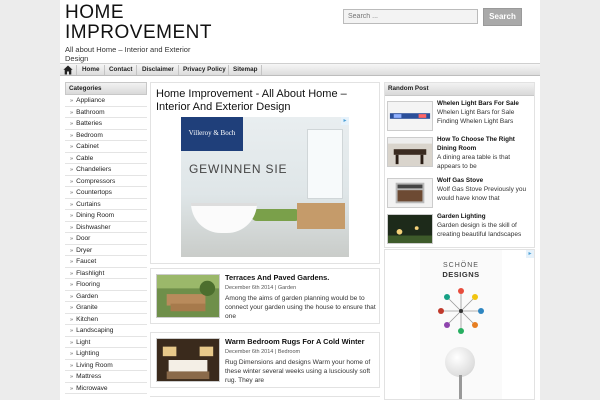 The height and width of the screenshot is (400, 600). What do you see at coordinates (106, 262) in the screenshot?
I see `category-link: Faucet` at bounding box center [106, 262].